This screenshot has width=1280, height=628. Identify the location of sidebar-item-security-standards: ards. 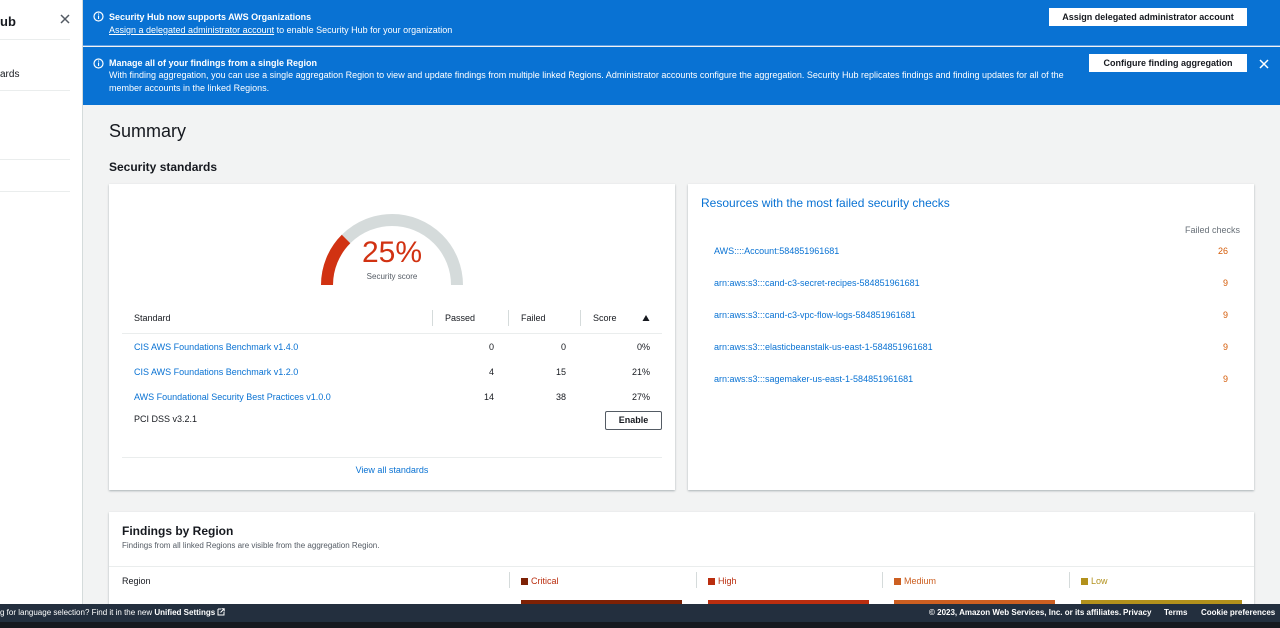
(9, 74).